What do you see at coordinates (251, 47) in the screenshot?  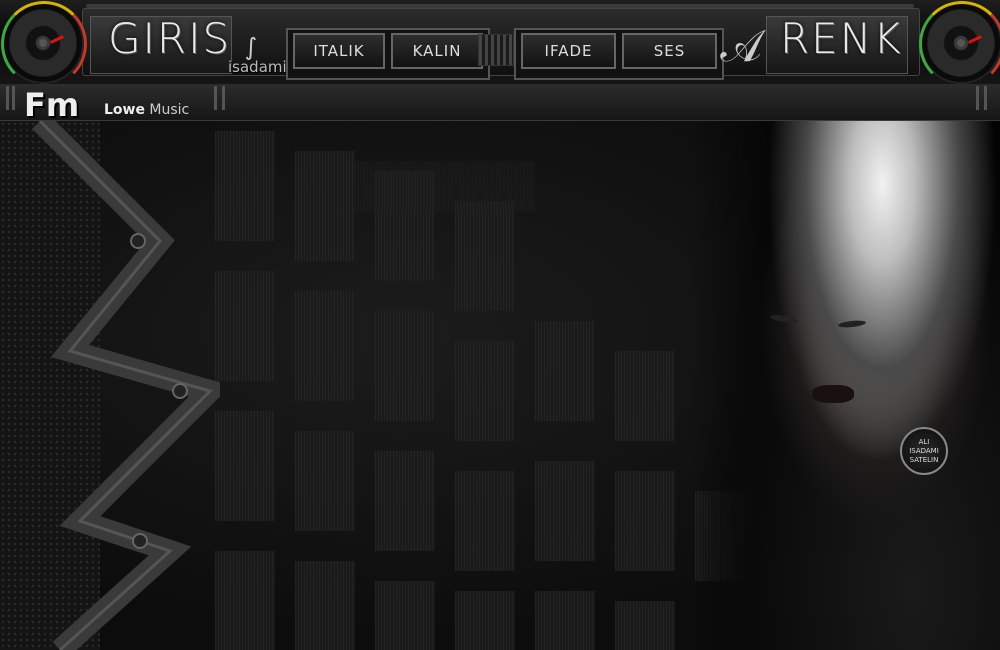 I see `swirl-ornament-icon: ∫` at bounding box center [251, 47].